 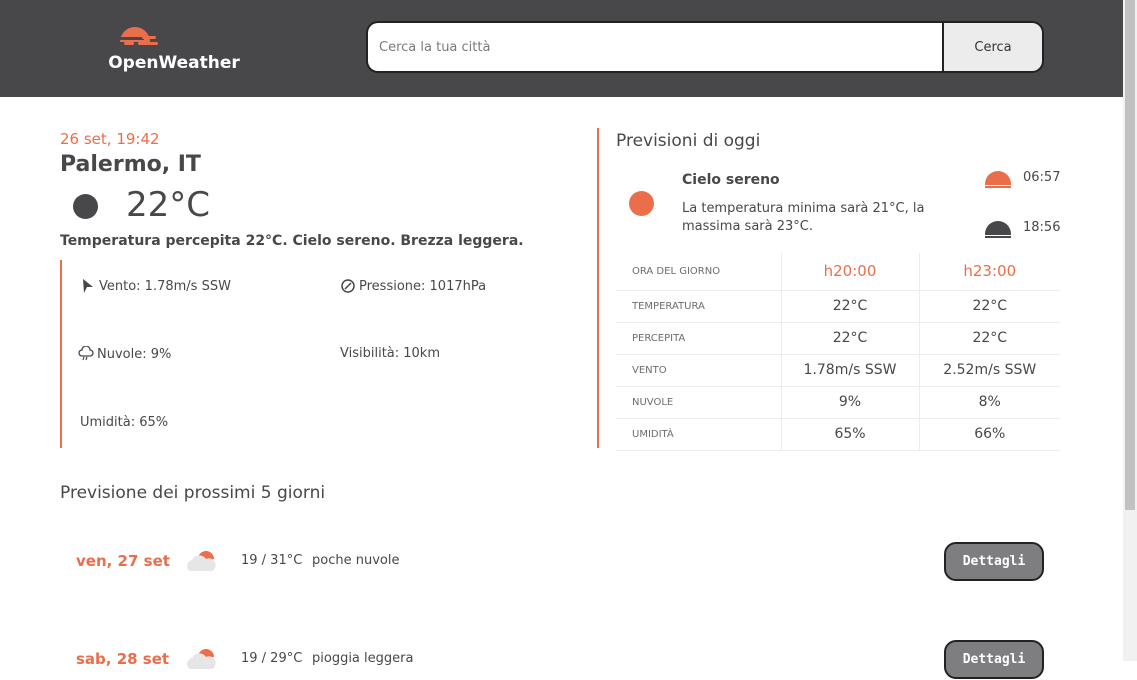 I want to click on row-label: UMIDITÀ, so click(x=699, y=434).